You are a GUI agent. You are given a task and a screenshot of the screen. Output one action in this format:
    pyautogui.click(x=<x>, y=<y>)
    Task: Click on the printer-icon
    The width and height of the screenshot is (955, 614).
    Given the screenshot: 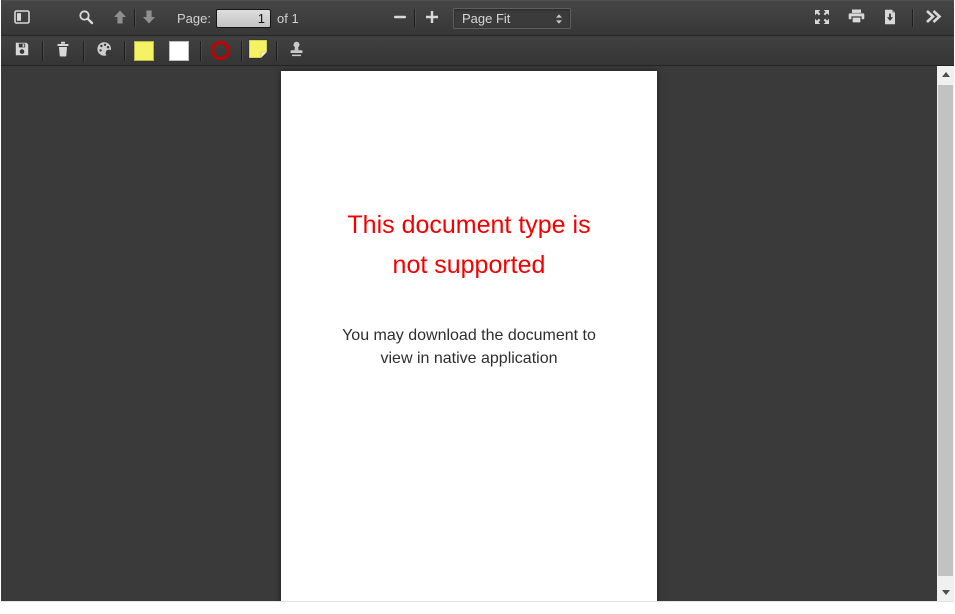 What is the action you would take?
    pyautogui.click(x=856, y=18)
    